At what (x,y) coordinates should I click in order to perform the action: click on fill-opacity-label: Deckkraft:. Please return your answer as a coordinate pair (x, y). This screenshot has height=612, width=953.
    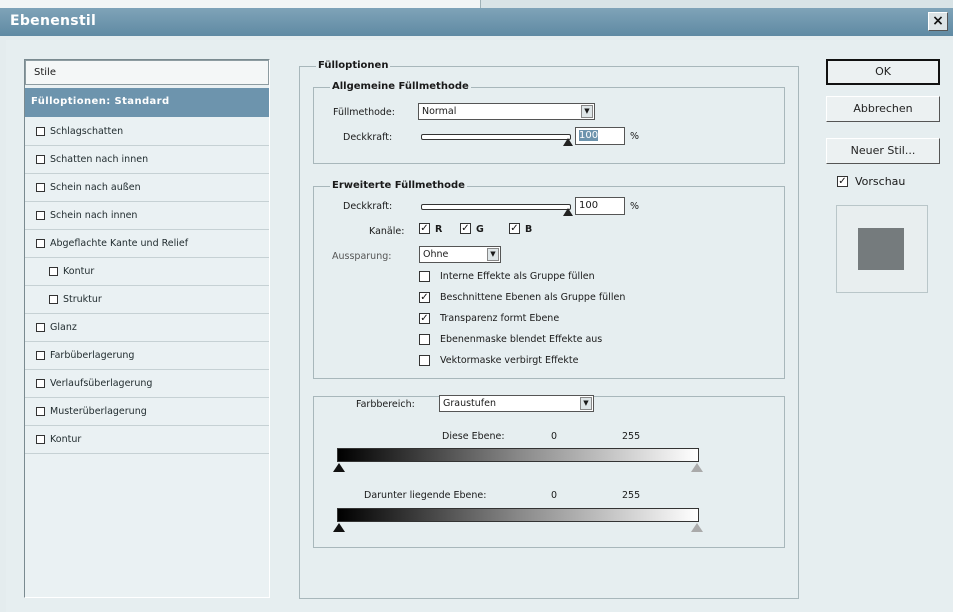
    Looking at the image, I should click on (368, 206).